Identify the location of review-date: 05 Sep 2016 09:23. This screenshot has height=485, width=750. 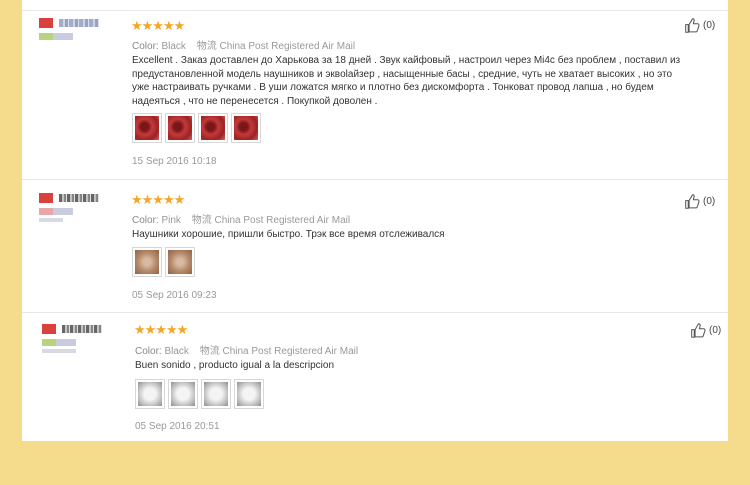
(174, 295).